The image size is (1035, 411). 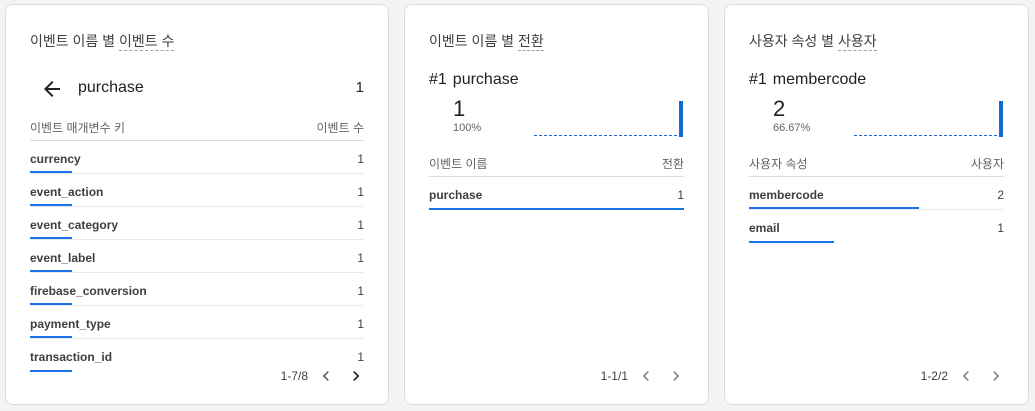 I want to click on pagination: 1-2/2, so click(x=964, y=376).